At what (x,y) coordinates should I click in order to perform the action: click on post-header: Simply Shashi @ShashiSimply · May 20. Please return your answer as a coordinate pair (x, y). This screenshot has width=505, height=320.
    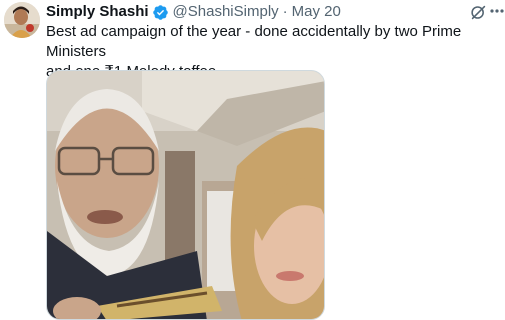
    Looking at the image, I should click on (255, 12).